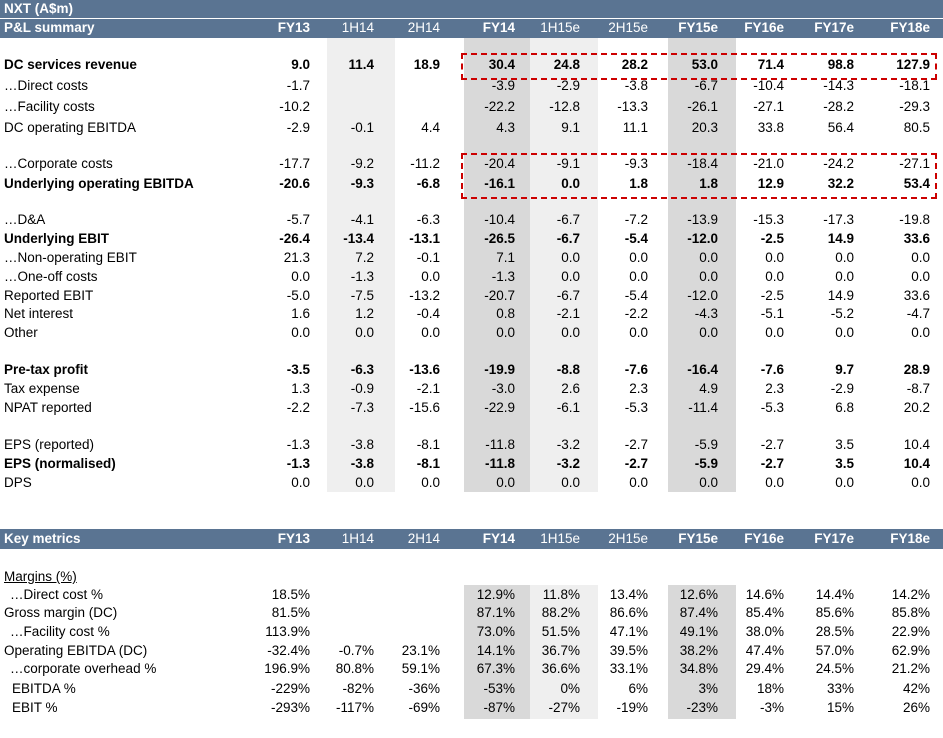  I want to click on km-cell: 80.8%, so click(354, 668).